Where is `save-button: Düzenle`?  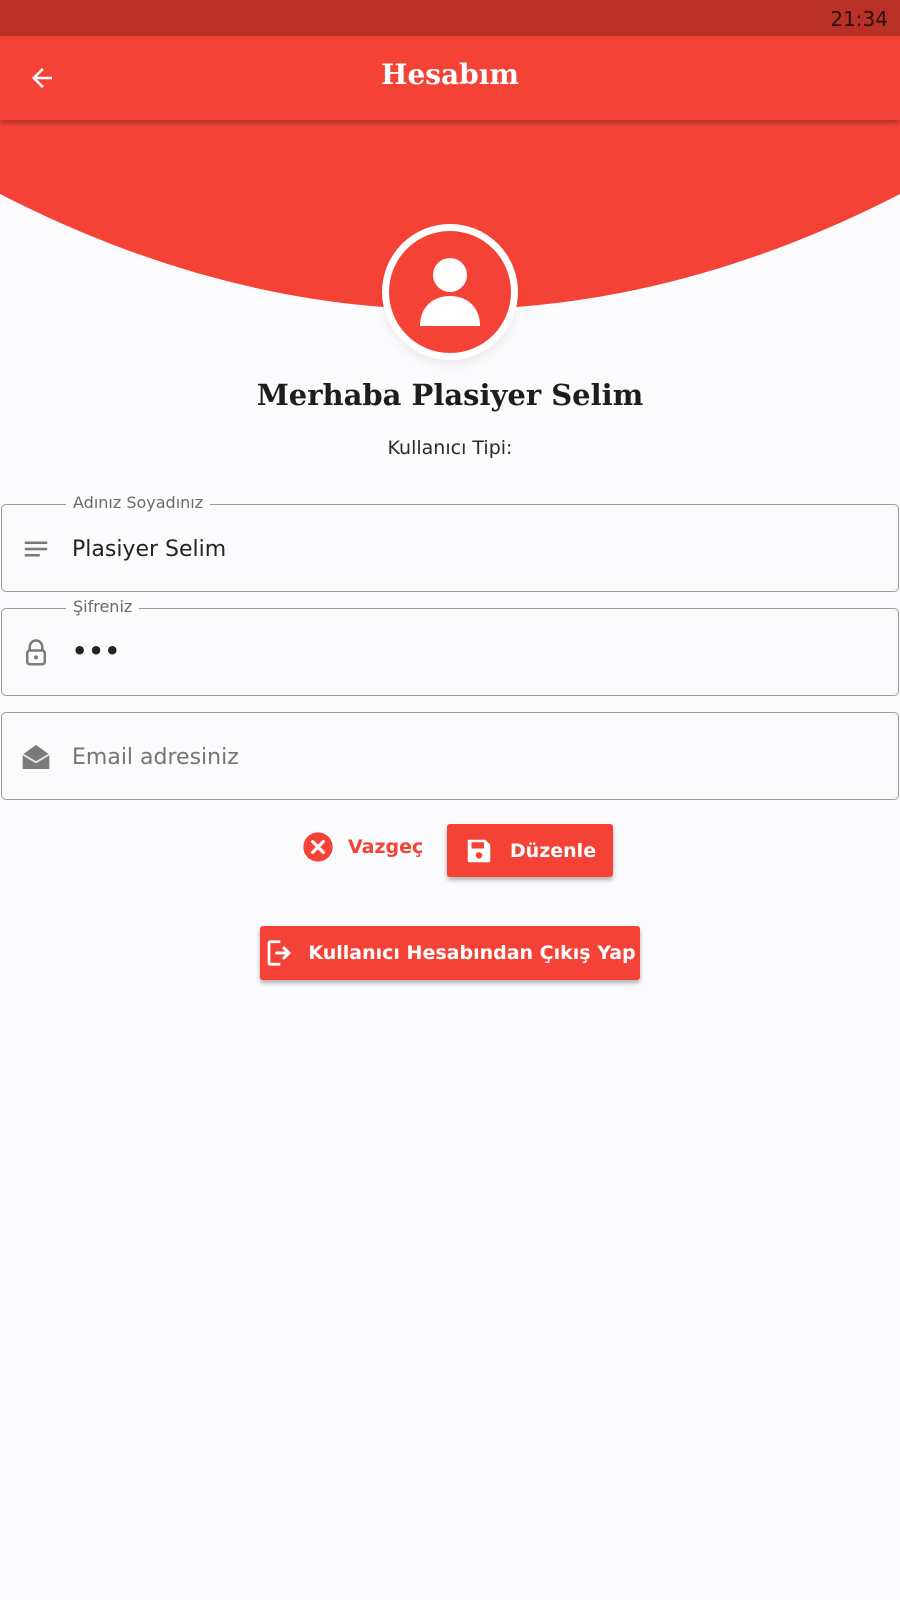
save-button: Düzenle is located at coordinates (530, 850).